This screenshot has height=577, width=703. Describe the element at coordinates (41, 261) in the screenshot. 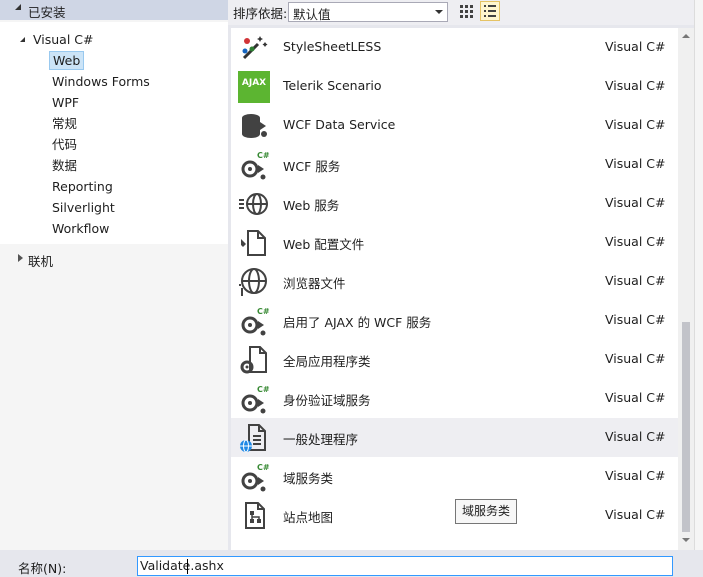

I see `online-label: 联机` at that location.